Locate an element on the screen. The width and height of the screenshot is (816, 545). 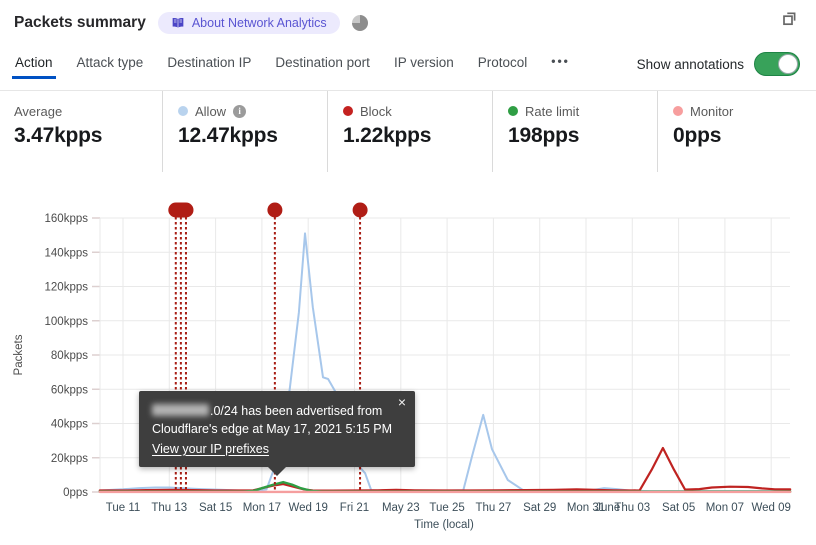
stat-label: Block is located at coordinates (376, 111).